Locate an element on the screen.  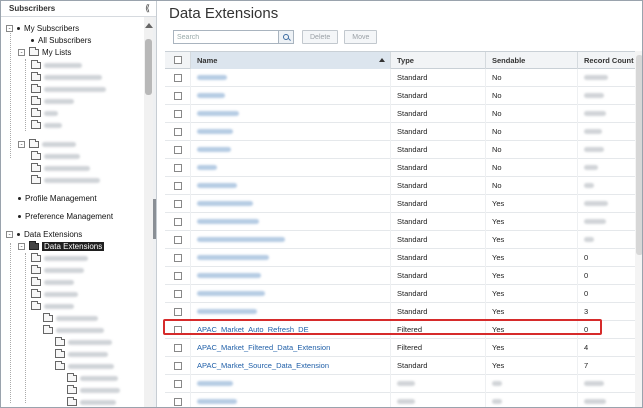
delete-button: Delete is located at coordinates (320, 37).